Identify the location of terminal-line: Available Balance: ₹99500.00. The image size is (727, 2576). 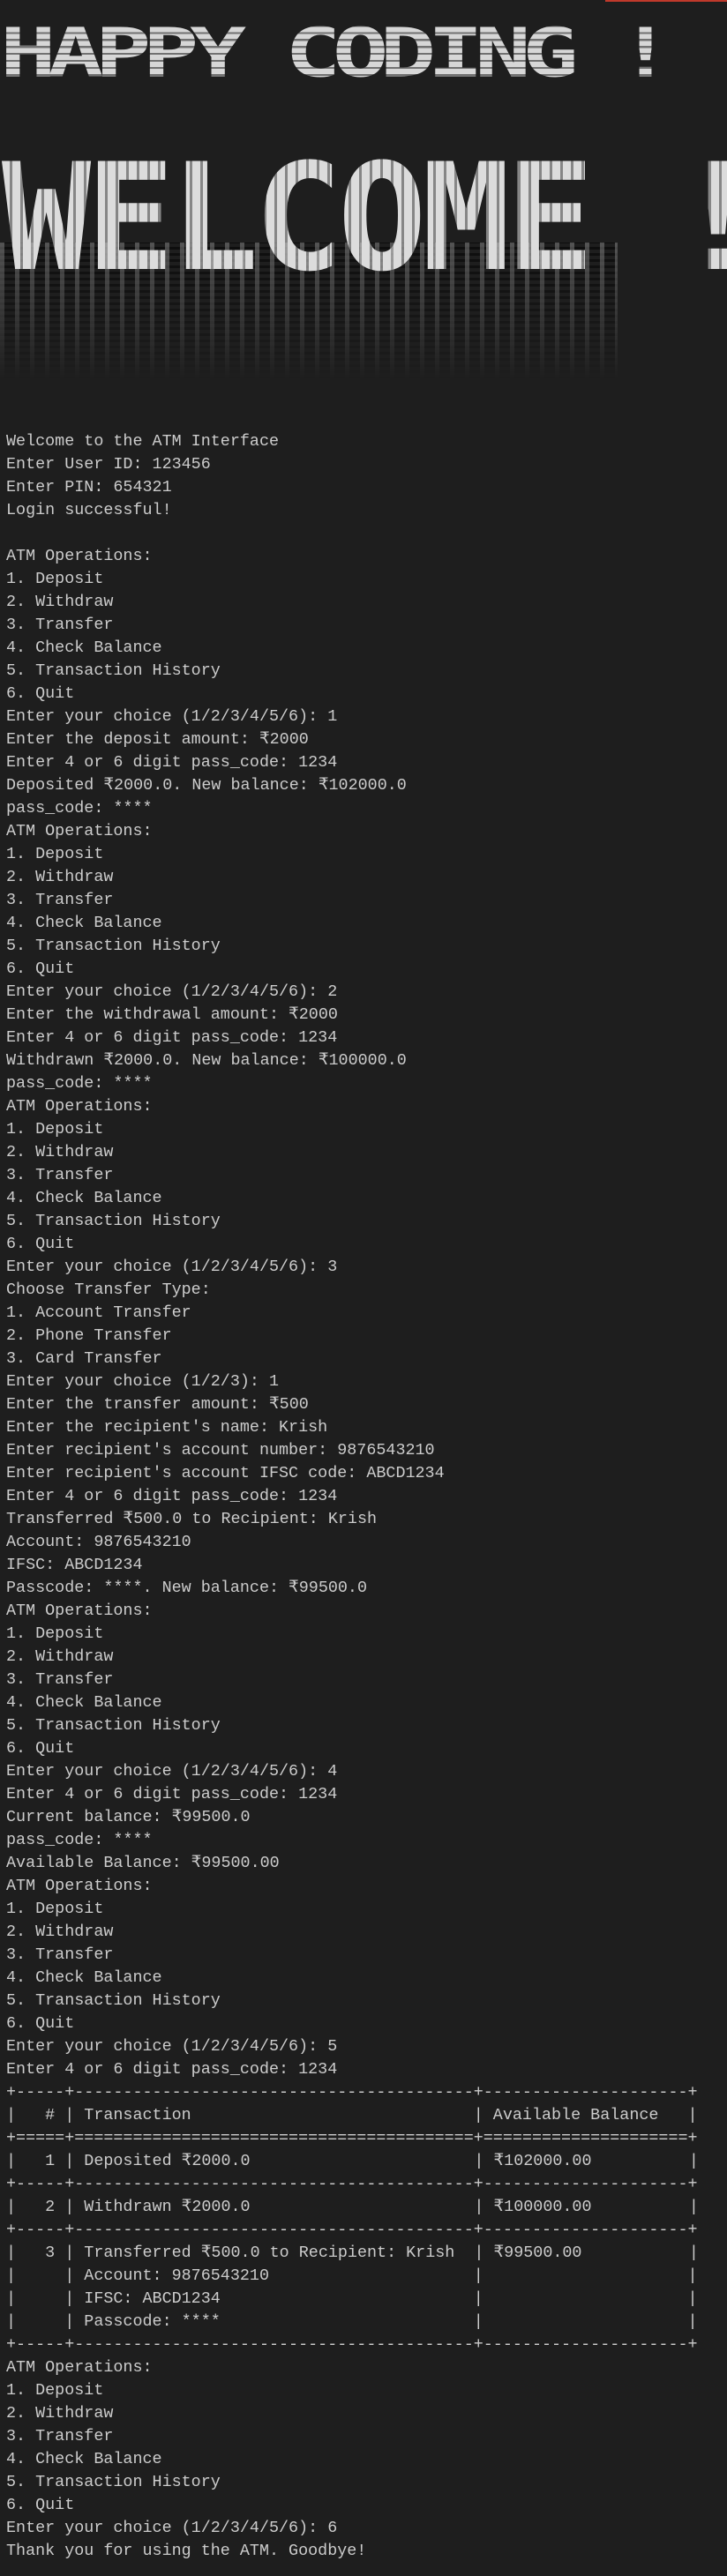
(143, 1863).